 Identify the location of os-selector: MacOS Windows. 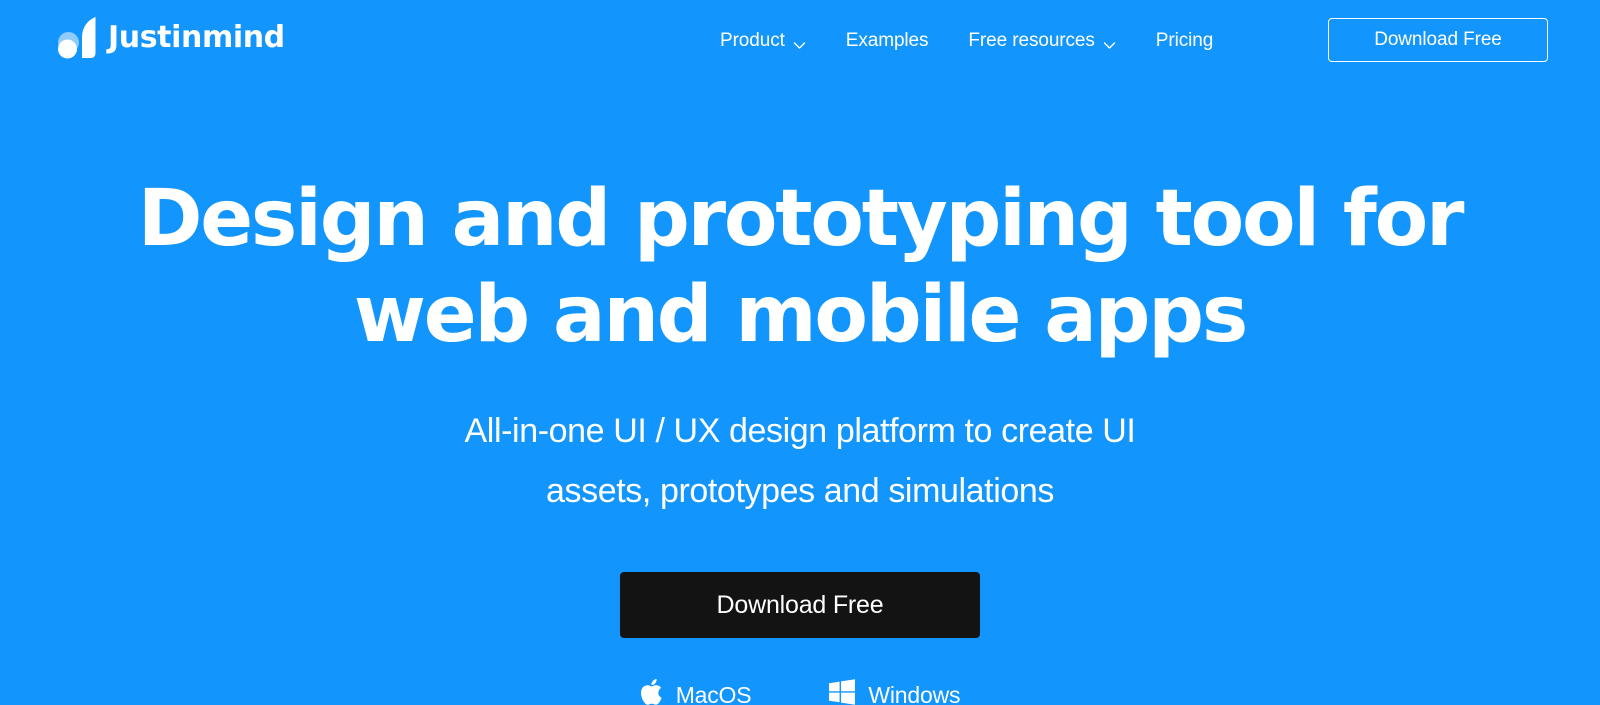
(800, 691).